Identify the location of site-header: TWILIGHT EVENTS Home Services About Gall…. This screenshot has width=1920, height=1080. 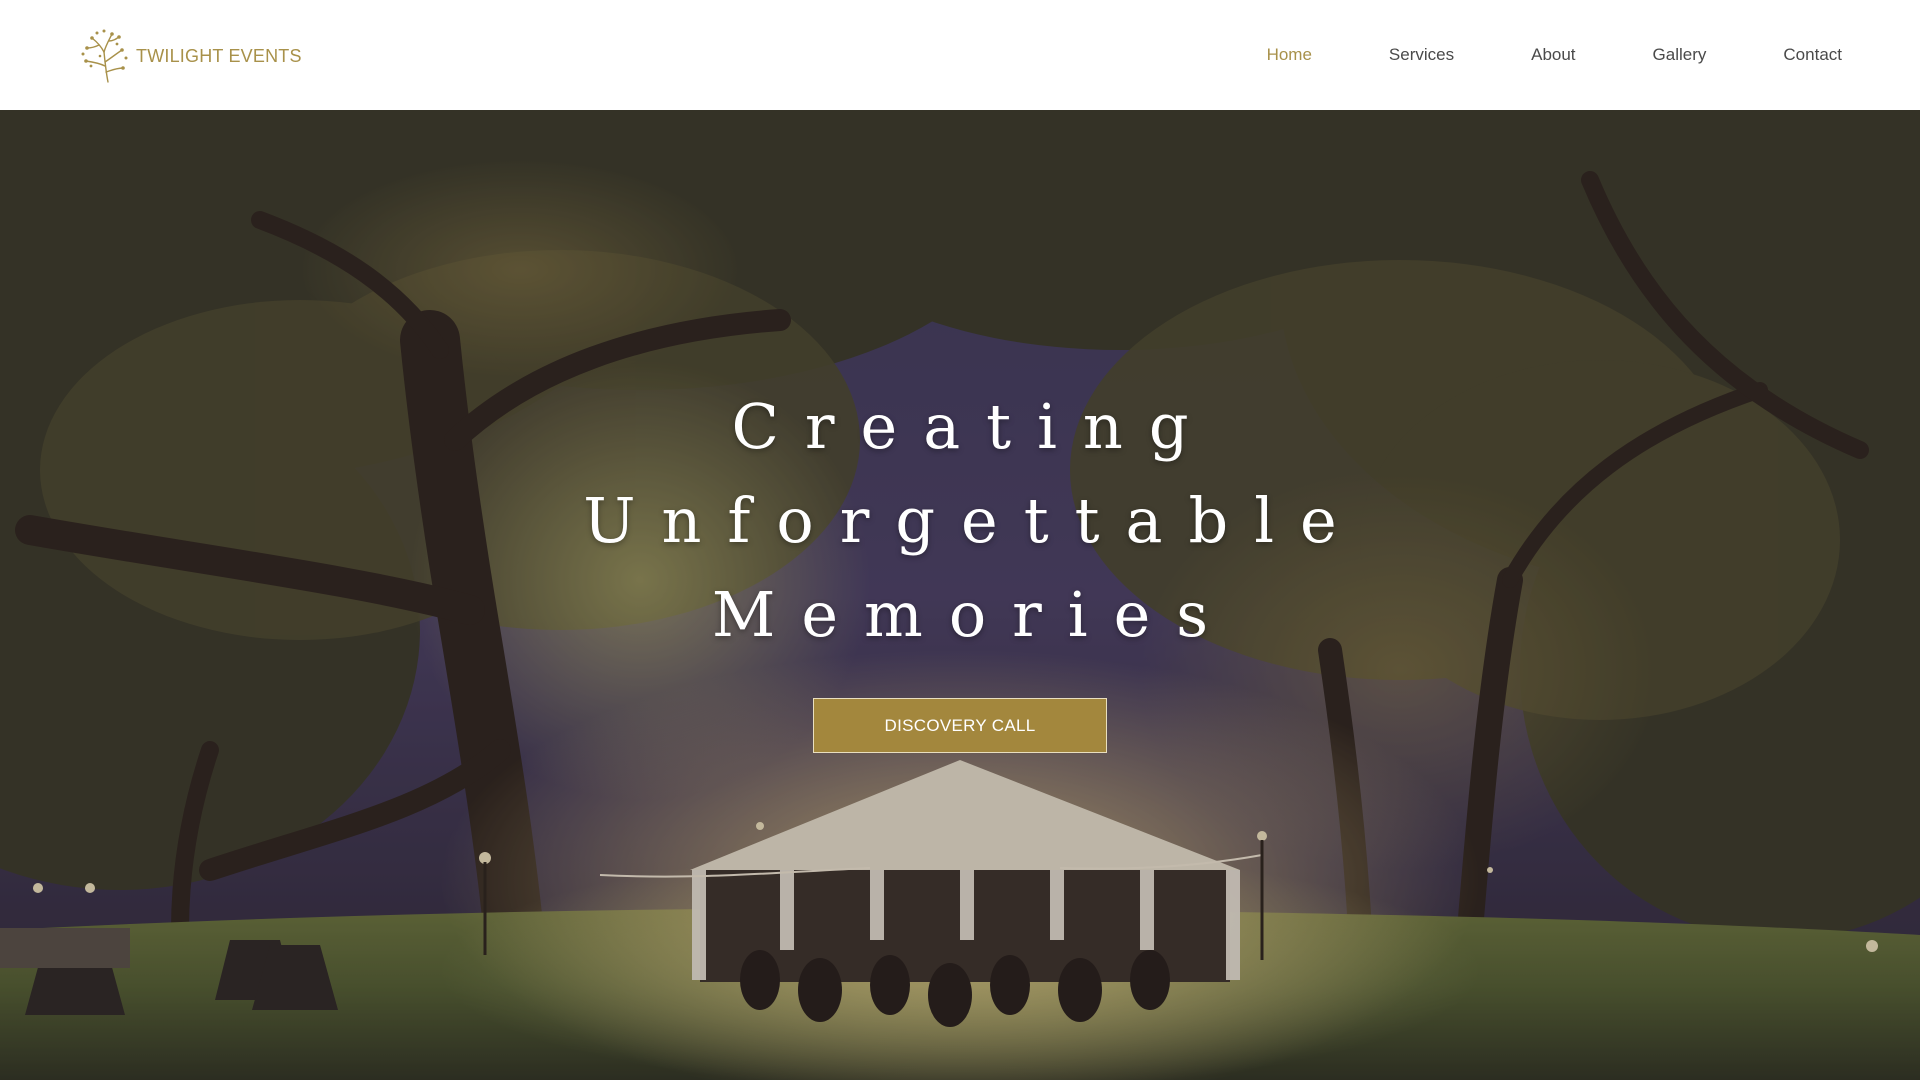
(960, 55).